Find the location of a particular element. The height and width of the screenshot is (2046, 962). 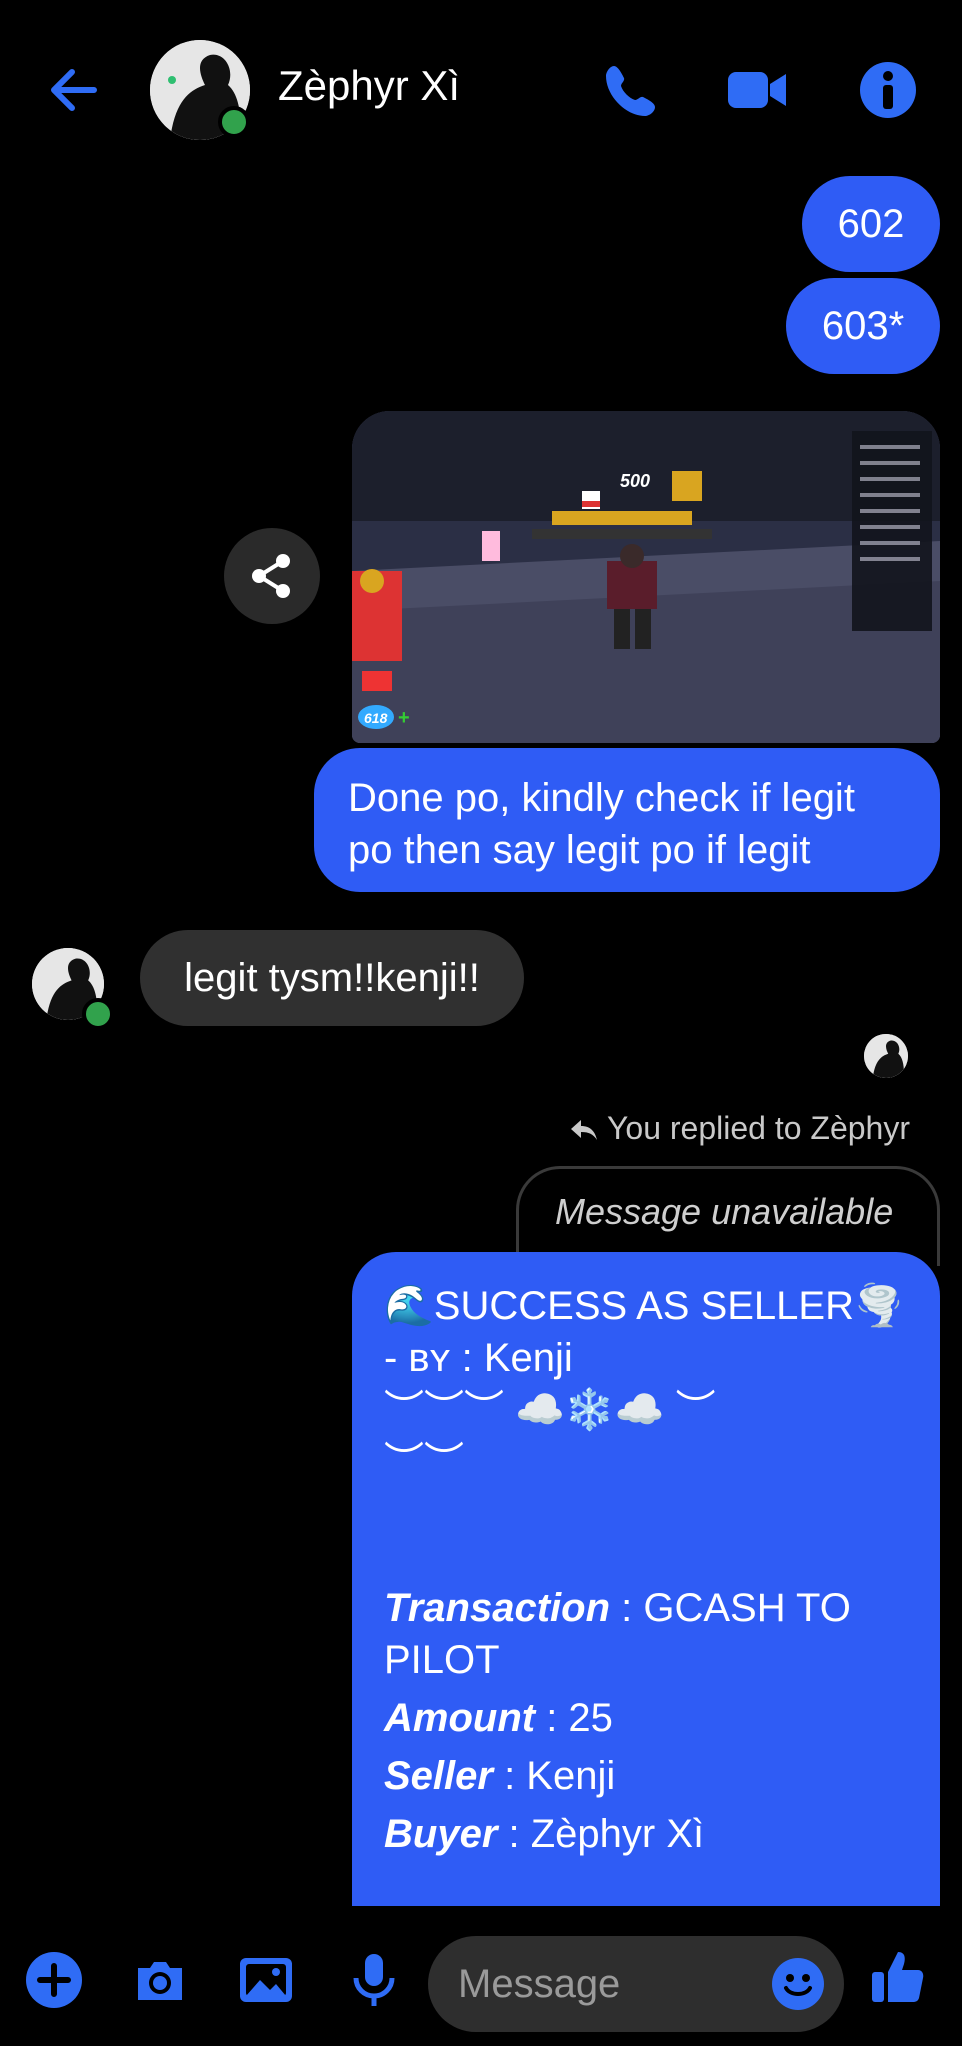

amount-label: Amount is located at coordinates (460, 1718).